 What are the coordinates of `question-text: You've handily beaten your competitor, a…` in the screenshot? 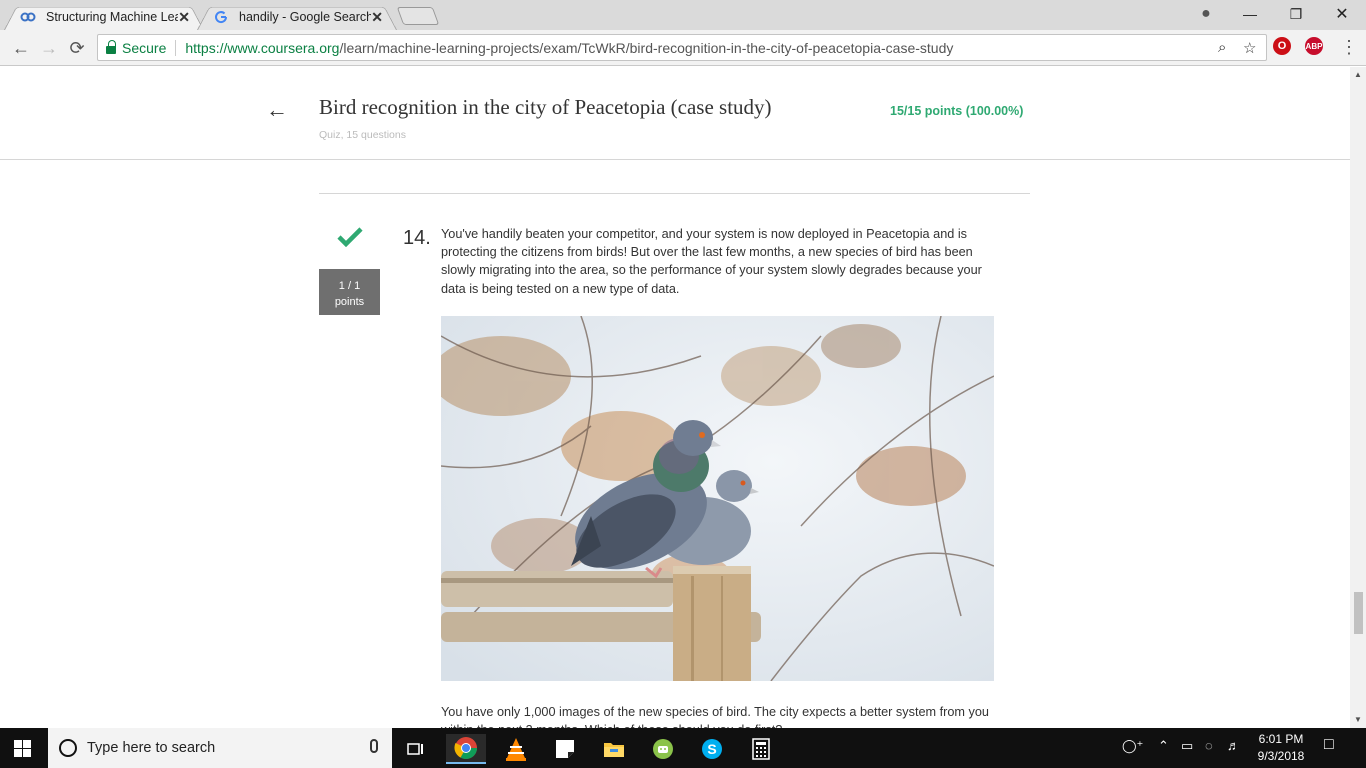 It's located at (711, 261).